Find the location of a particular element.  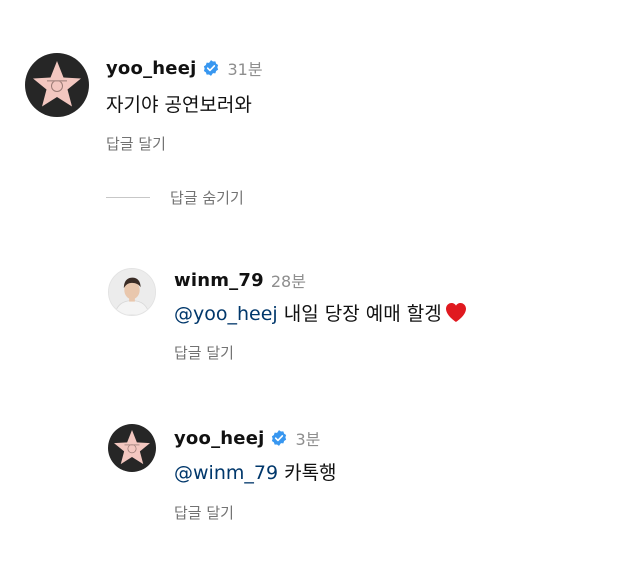

profile-photo is located at coordinates (132, 292).